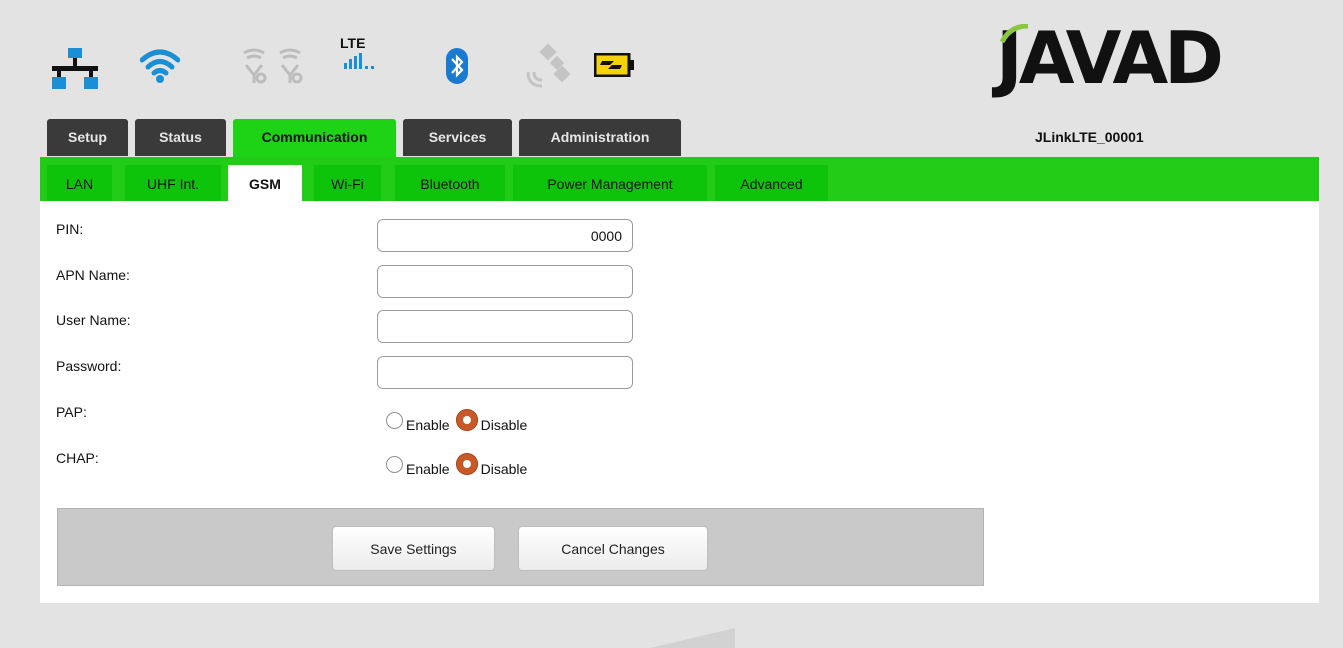 The width and height of the screenshot is (1343, 648). Describe the element at coordinates (428, 469) in the screenshot. I see `chap-enable-label: Enable` at that location.